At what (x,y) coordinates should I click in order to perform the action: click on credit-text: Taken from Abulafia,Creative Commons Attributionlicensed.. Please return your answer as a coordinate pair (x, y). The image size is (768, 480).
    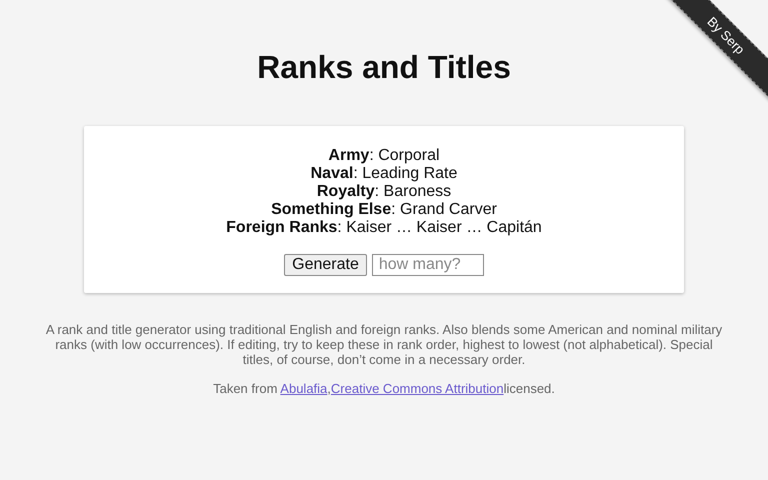
    Looking at the image, I should click on (384, 388).